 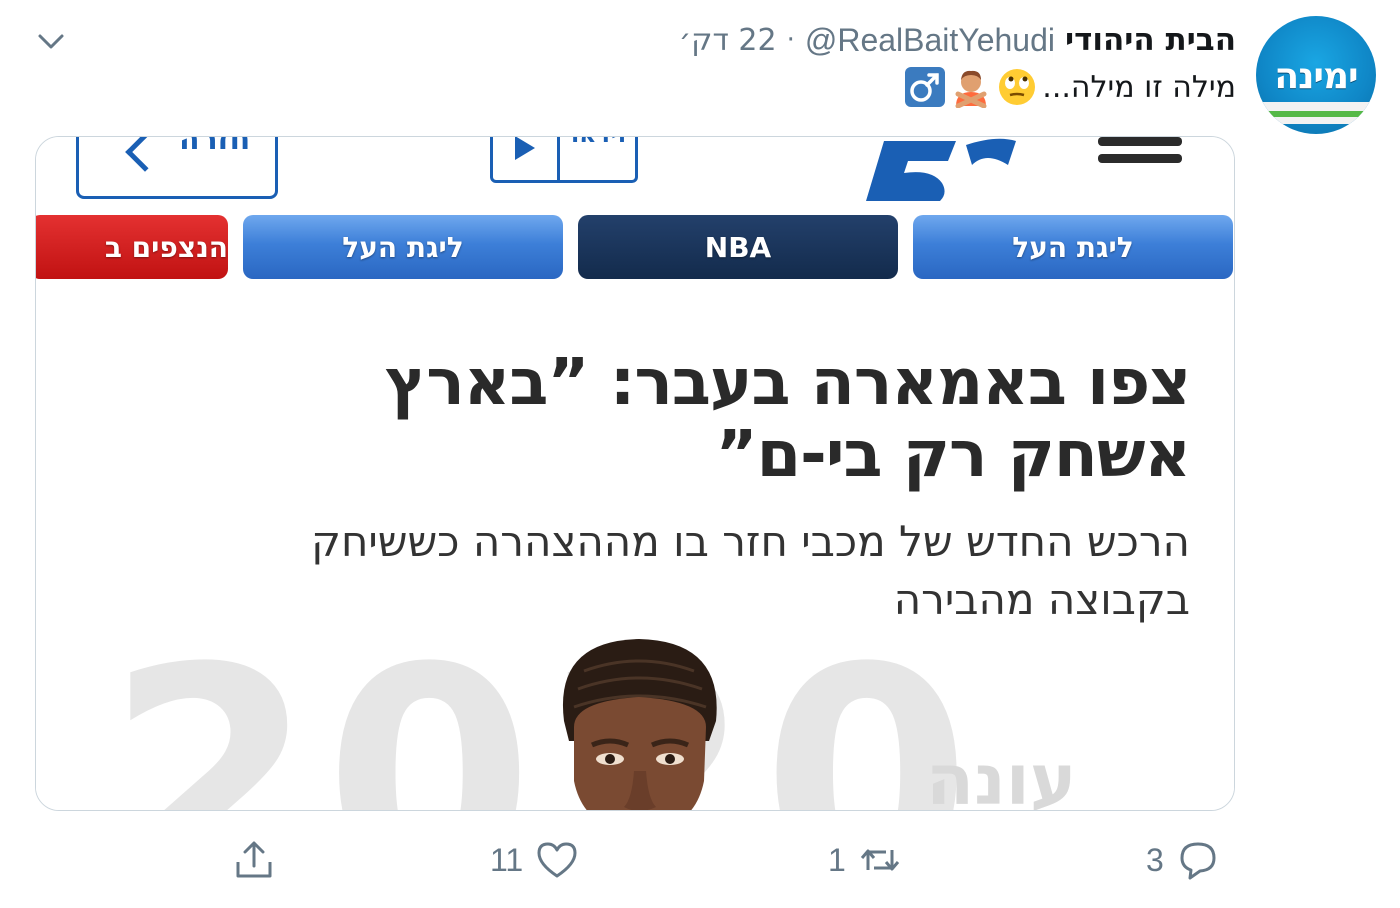 I want to click on reply-button: 3, so click(x=1183, y=860).